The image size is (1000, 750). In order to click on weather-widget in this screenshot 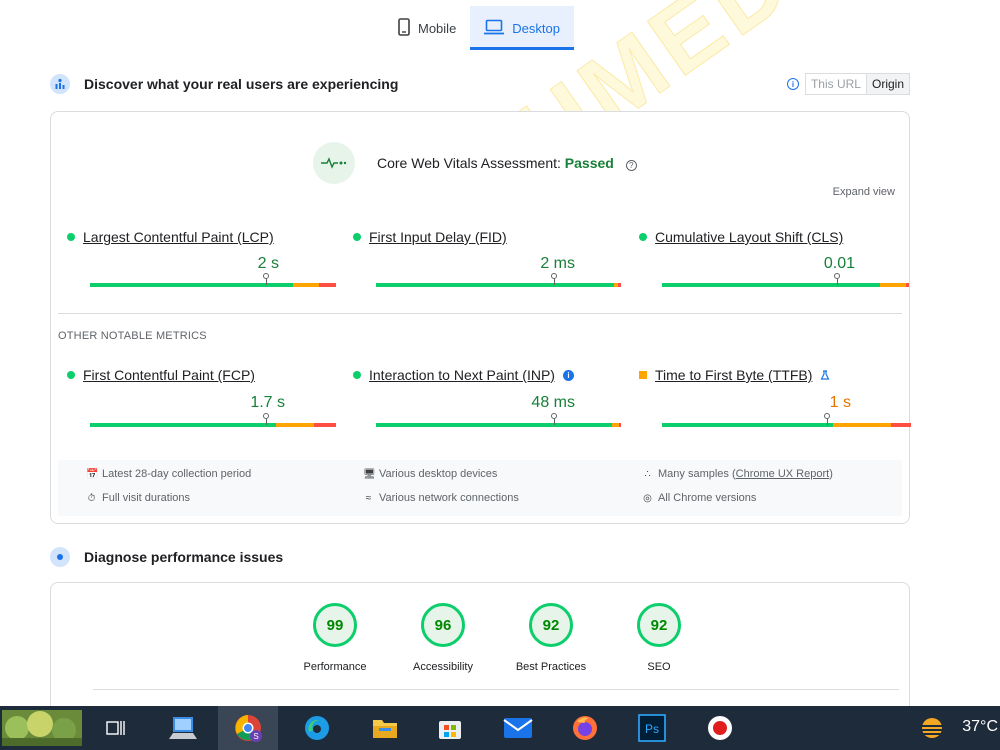, I will do `click(932, 728)`.